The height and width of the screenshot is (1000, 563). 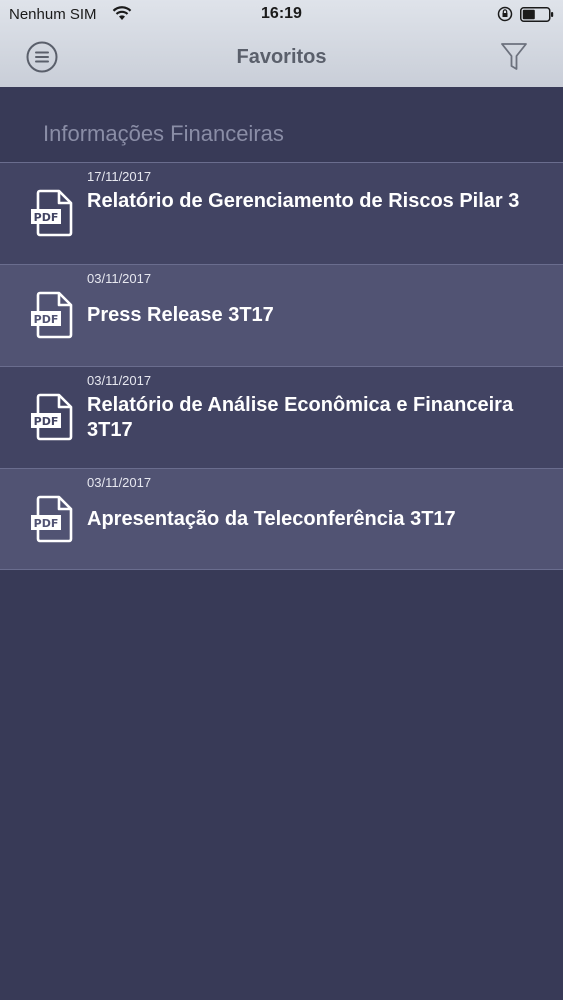 I want to click on status-bar: Nenhum SIM 16:19, so click(x=281, y=15).